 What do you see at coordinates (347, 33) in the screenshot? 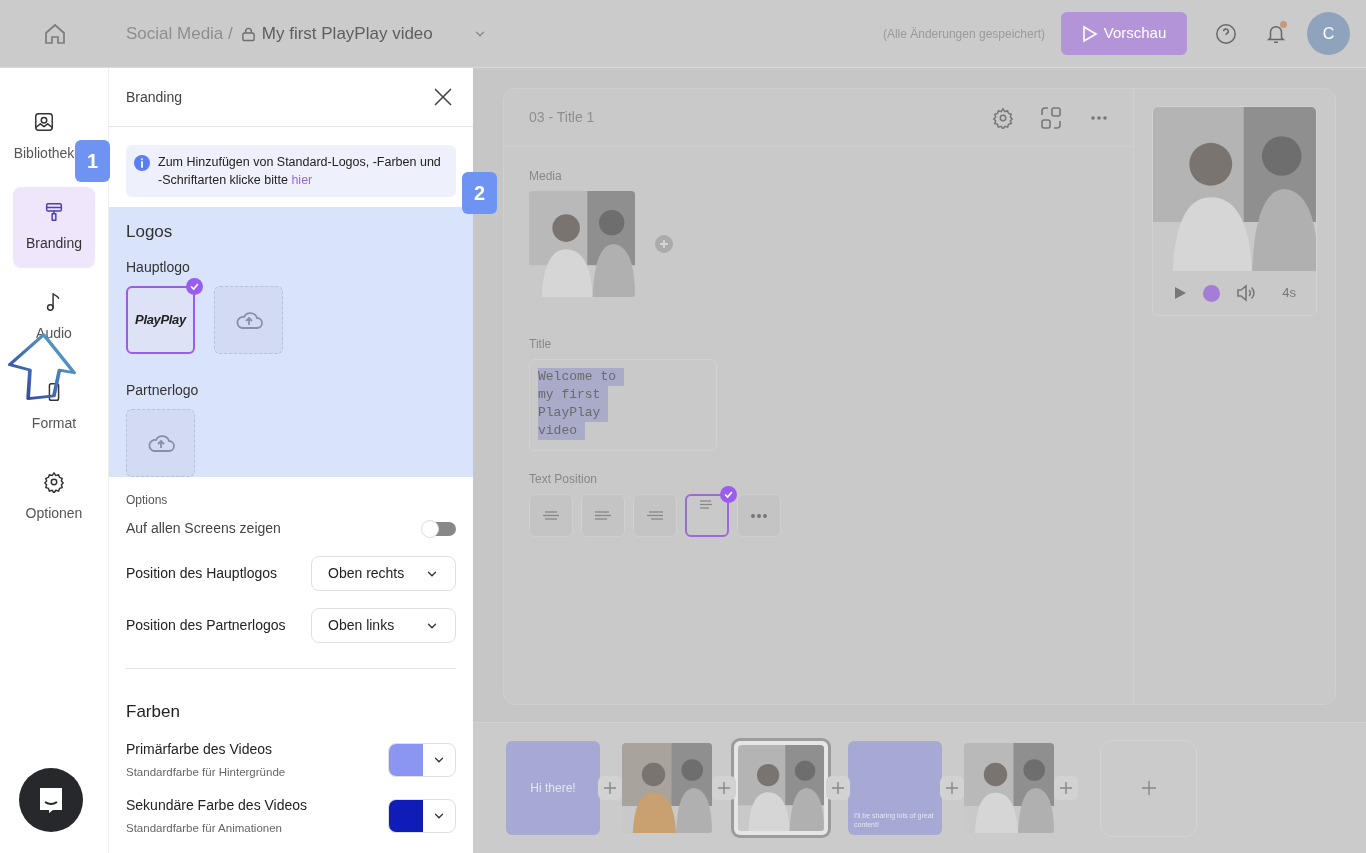
I see `project-title: My first PlayPlay video` at bounding box center [347, 33].